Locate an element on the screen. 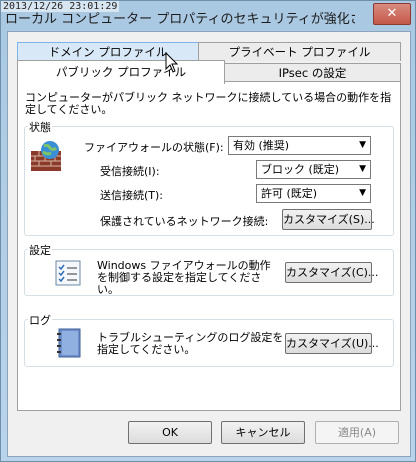  timestamp-overlay: 2013/12/26 23:01:29 is located at coordinates (60, 6).